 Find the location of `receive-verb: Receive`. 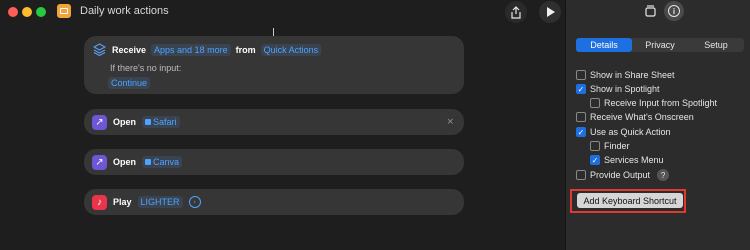

receive-verb: Receive is located at coordinates (129, 49).